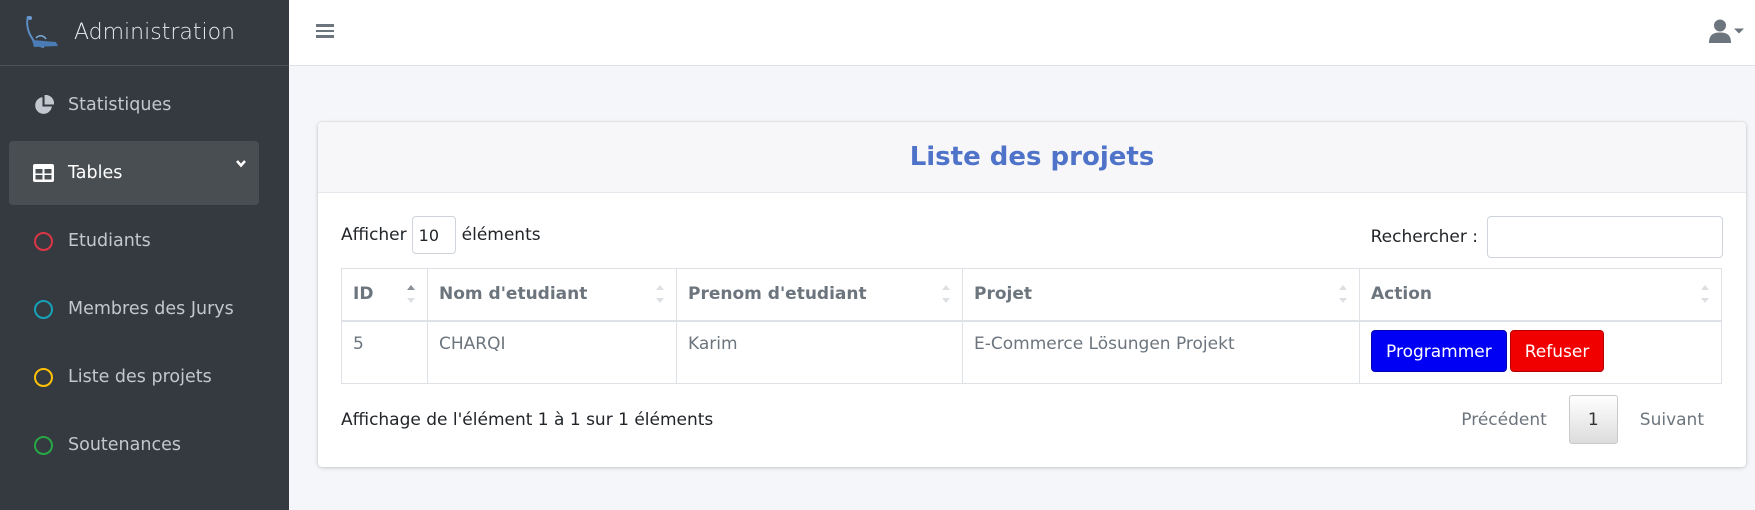 The image size is (1755, 510). I want to click on cell-projet: E-Commerce Lösungen Projekt, so click(1161, 352).